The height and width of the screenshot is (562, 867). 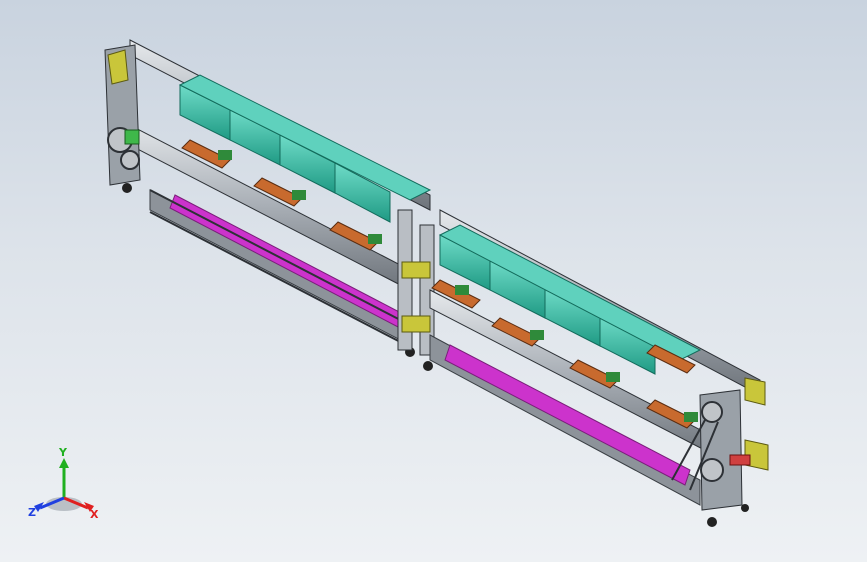 What do you see at coordinates (64, 463) in the screenshot?
I see `y-axis-arrow-icon` at bounding box center [64, 463].